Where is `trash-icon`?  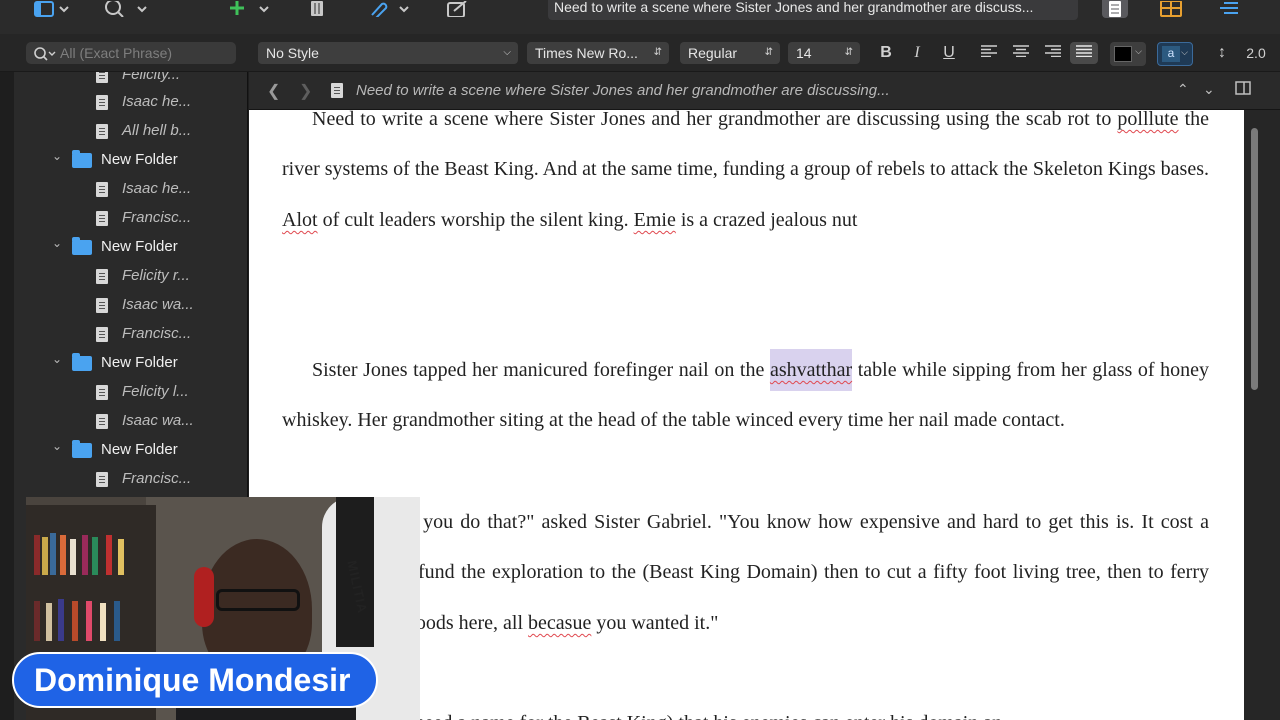 trash-icon is located at coordinates (317, 9).